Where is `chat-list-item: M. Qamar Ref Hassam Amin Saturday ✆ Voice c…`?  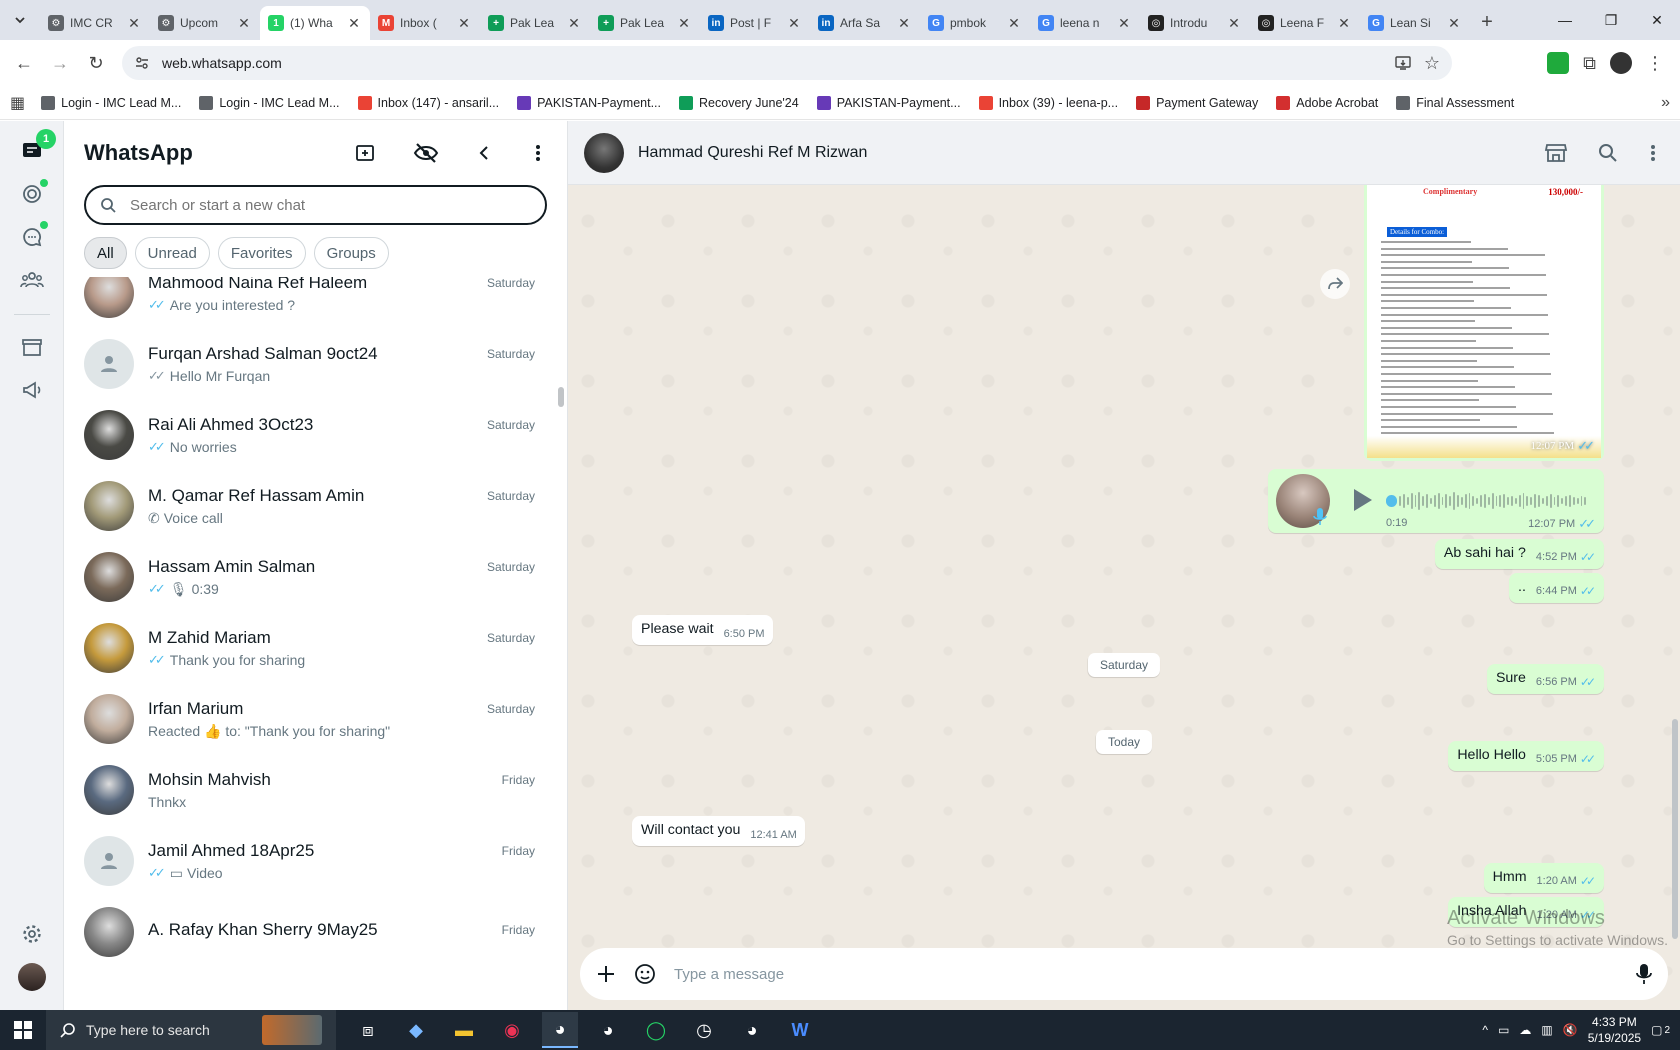
chat-list-item: M. Qamar Ref Hassam Amin Saturday ✆ Voice c… is located at coordinates (309, 506).